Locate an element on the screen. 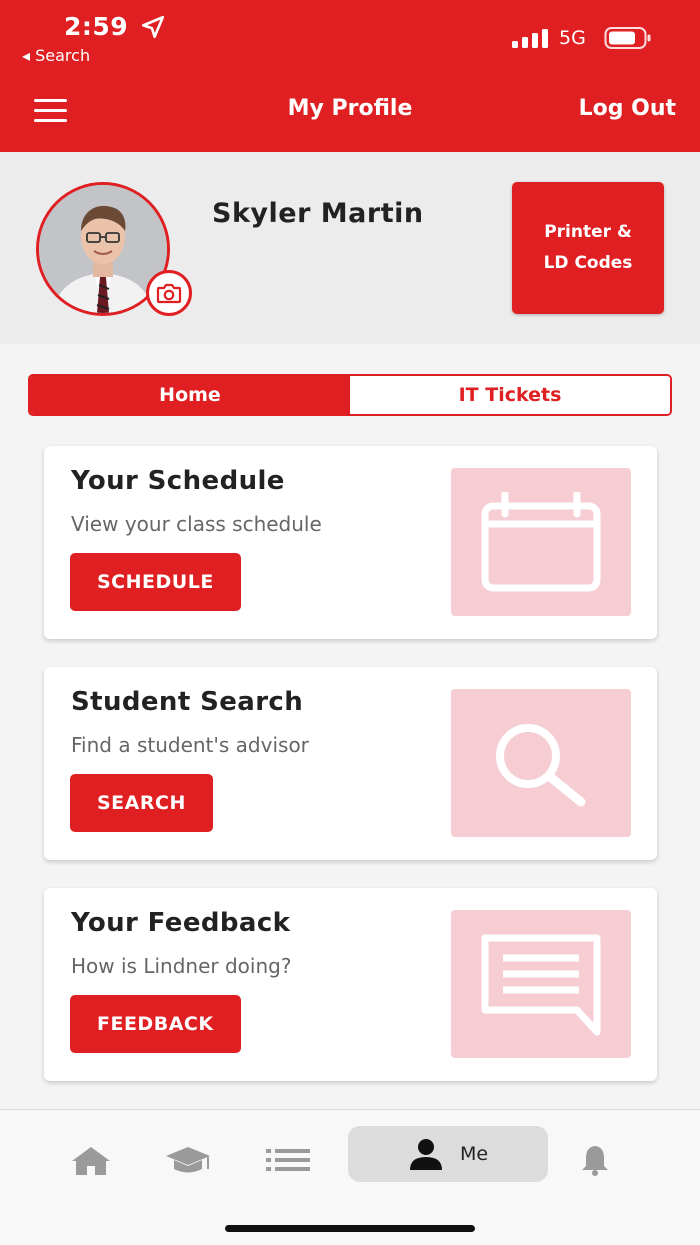 The width and height of the screenshot is (700, 1245). schedule-button: SCHEDULE is located at coordinates (155, 582).